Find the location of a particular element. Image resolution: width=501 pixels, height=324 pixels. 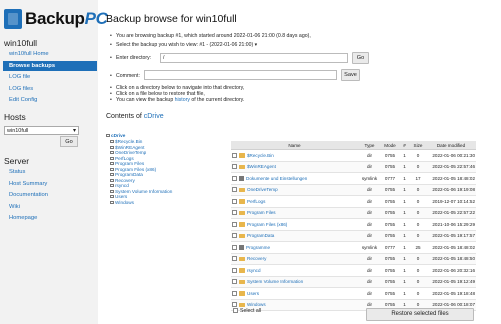

sidebar-item-homepage: Homepage is located at coordinates (23, 218).